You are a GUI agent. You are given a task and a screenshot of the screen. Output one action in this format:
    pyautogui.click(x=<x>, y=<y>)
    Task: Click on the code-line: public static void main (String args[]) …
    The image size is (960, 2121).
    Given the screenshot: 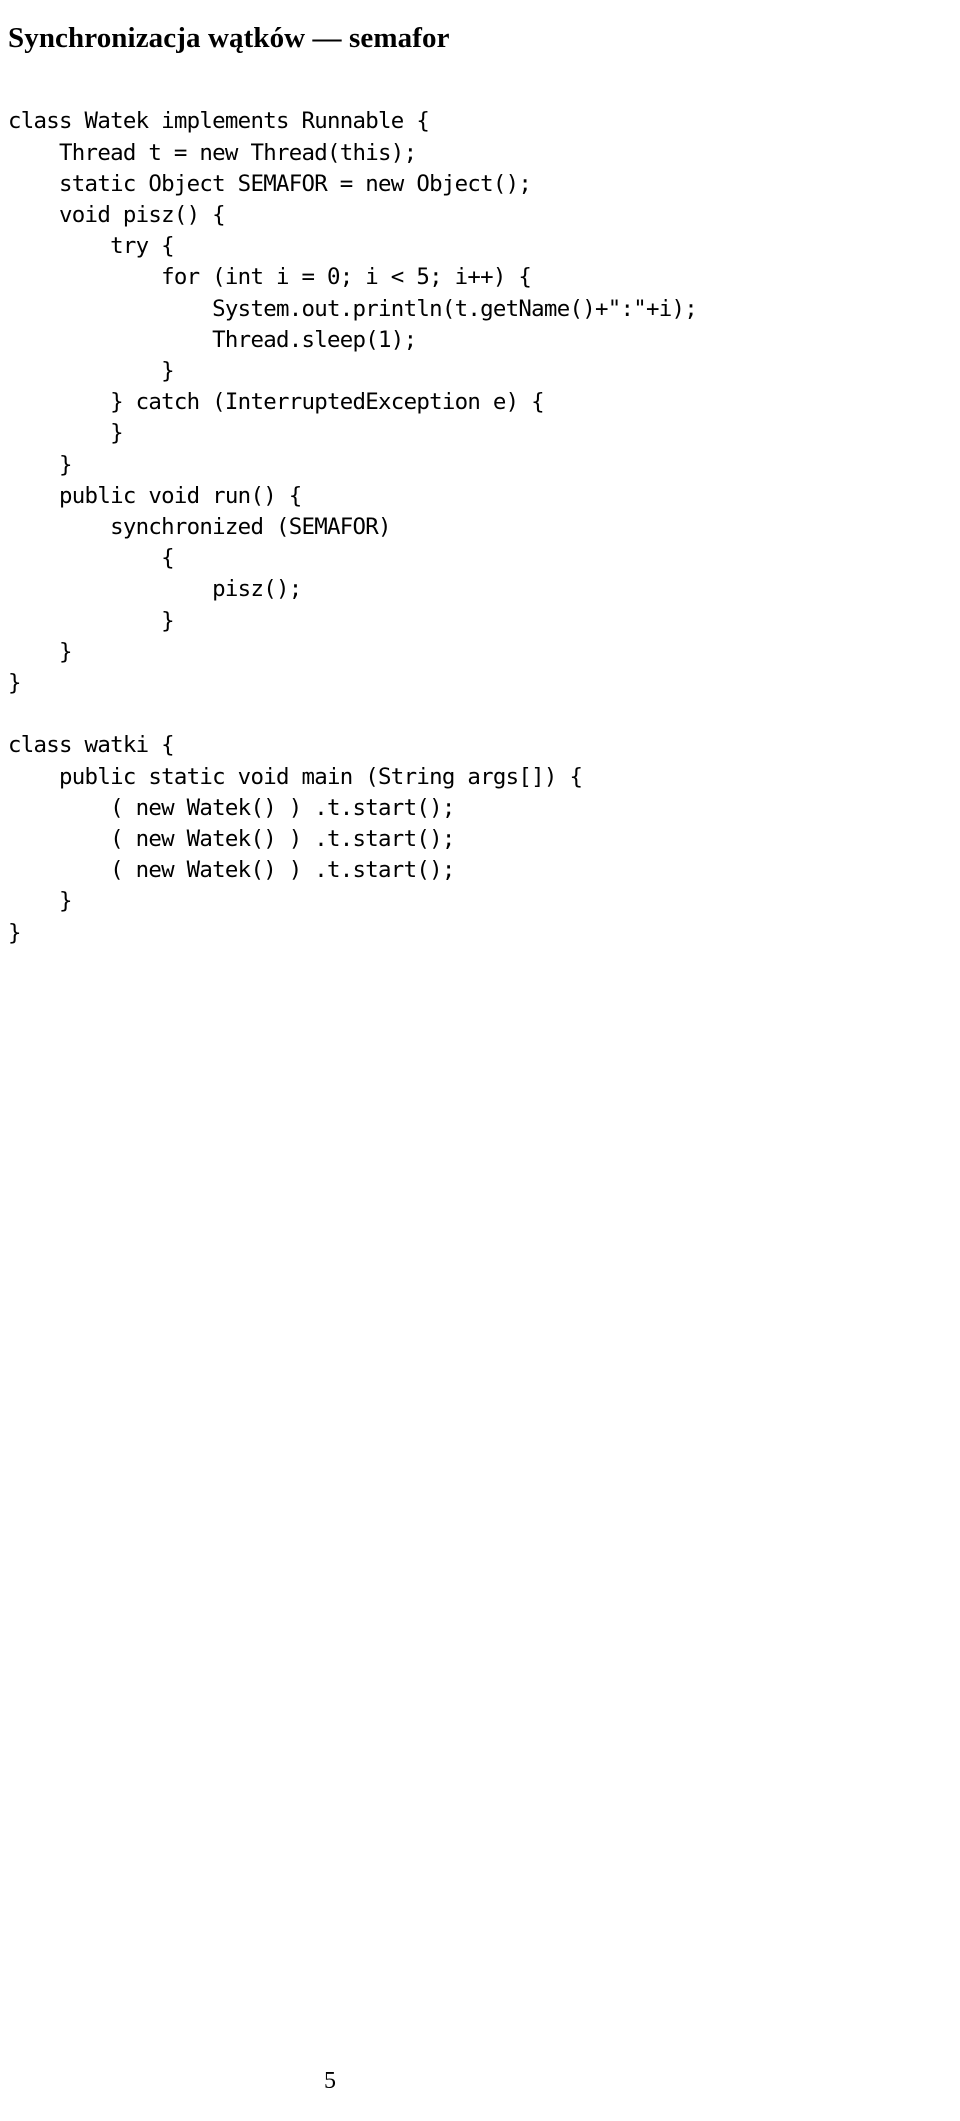 What is the action you would take?
    pyautogui.click(x=295, y=776)
    